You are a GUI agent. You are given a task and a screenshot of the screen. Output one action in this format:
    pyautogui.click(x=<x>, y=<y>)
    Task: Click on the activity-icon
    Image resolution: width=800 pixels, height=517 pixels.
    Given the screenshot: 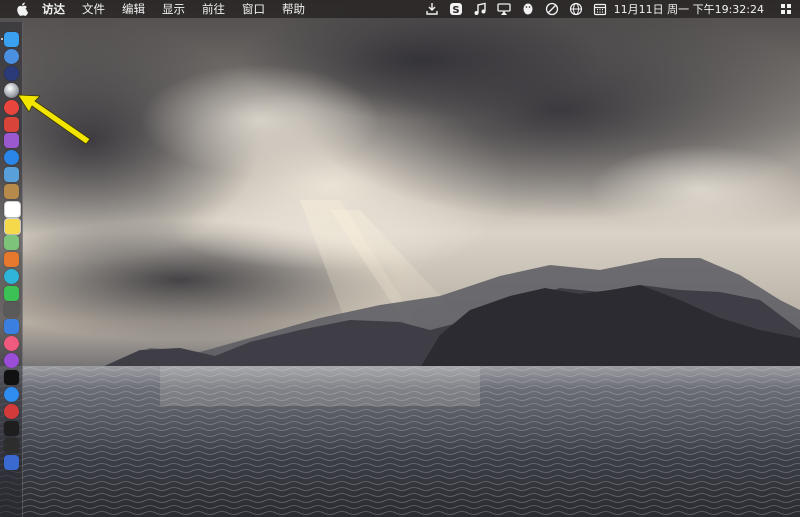 What is the action you would take?
    pyautogui.click(x=11, y=445)
    